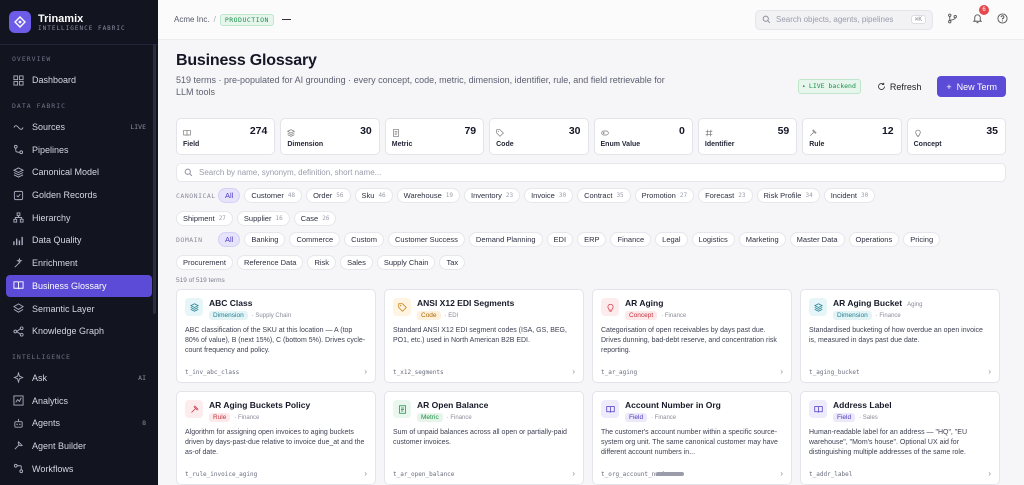 The width and height of the screenshot is (1024, 485). What do you see at coordinates (79, 22) in the screenshot?
I see `brand: Trinamix INTELLIGENCE FABRIC` at bounding box center [79, 22].